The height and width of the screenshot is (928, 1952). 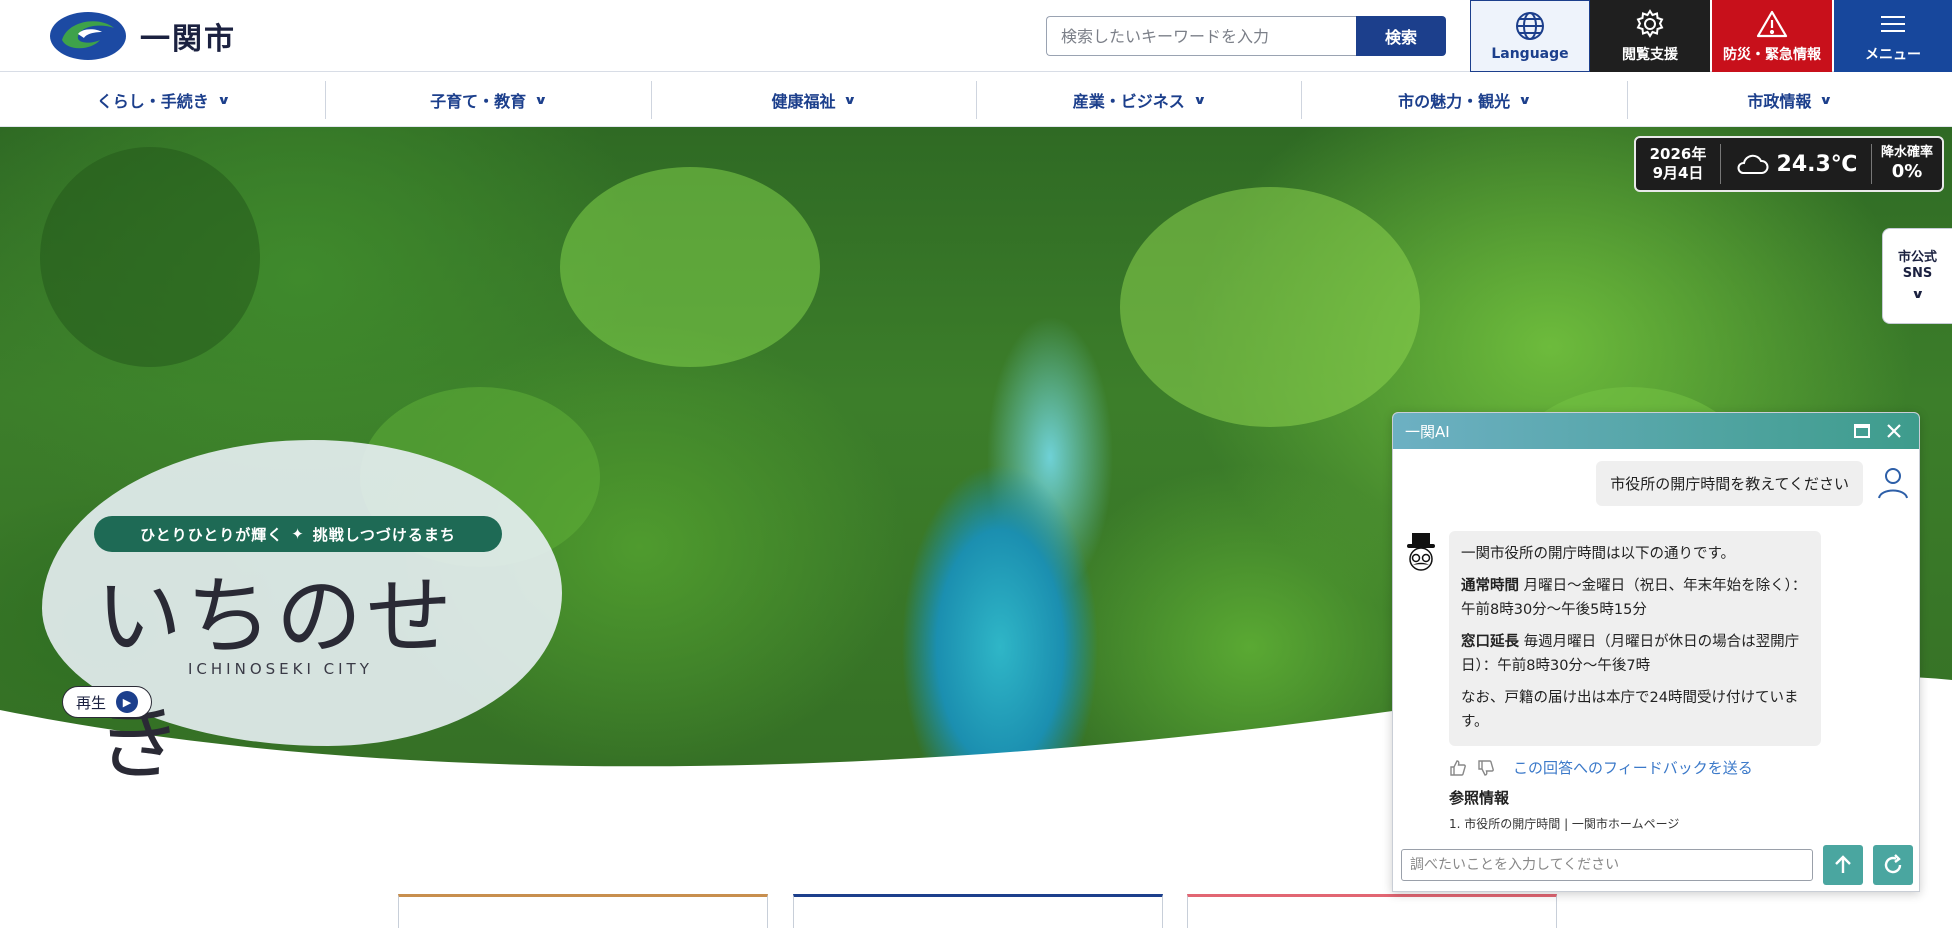 I want to click on send-button, so click(x=1843, y=865).